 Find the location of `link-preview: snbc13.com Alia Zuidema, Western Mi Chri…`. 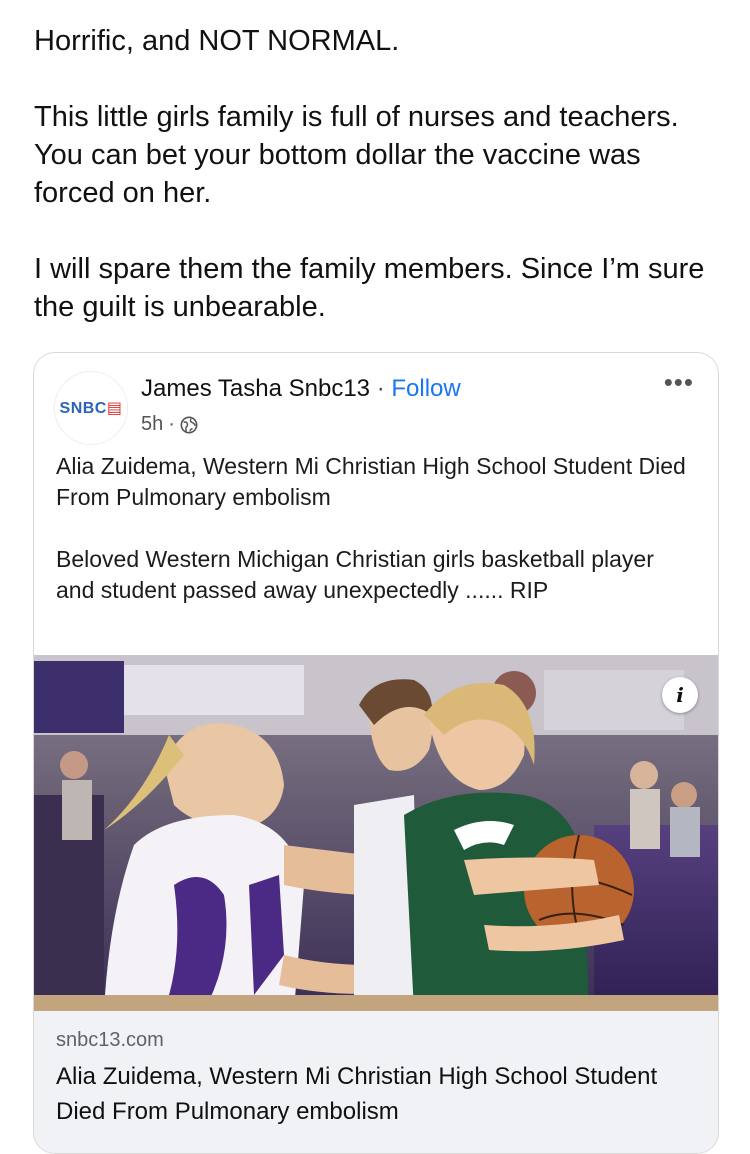

link-preview: snbc13.com Alia Zuidema, Western Mi Chri… is located at coordinates (376, 1082).